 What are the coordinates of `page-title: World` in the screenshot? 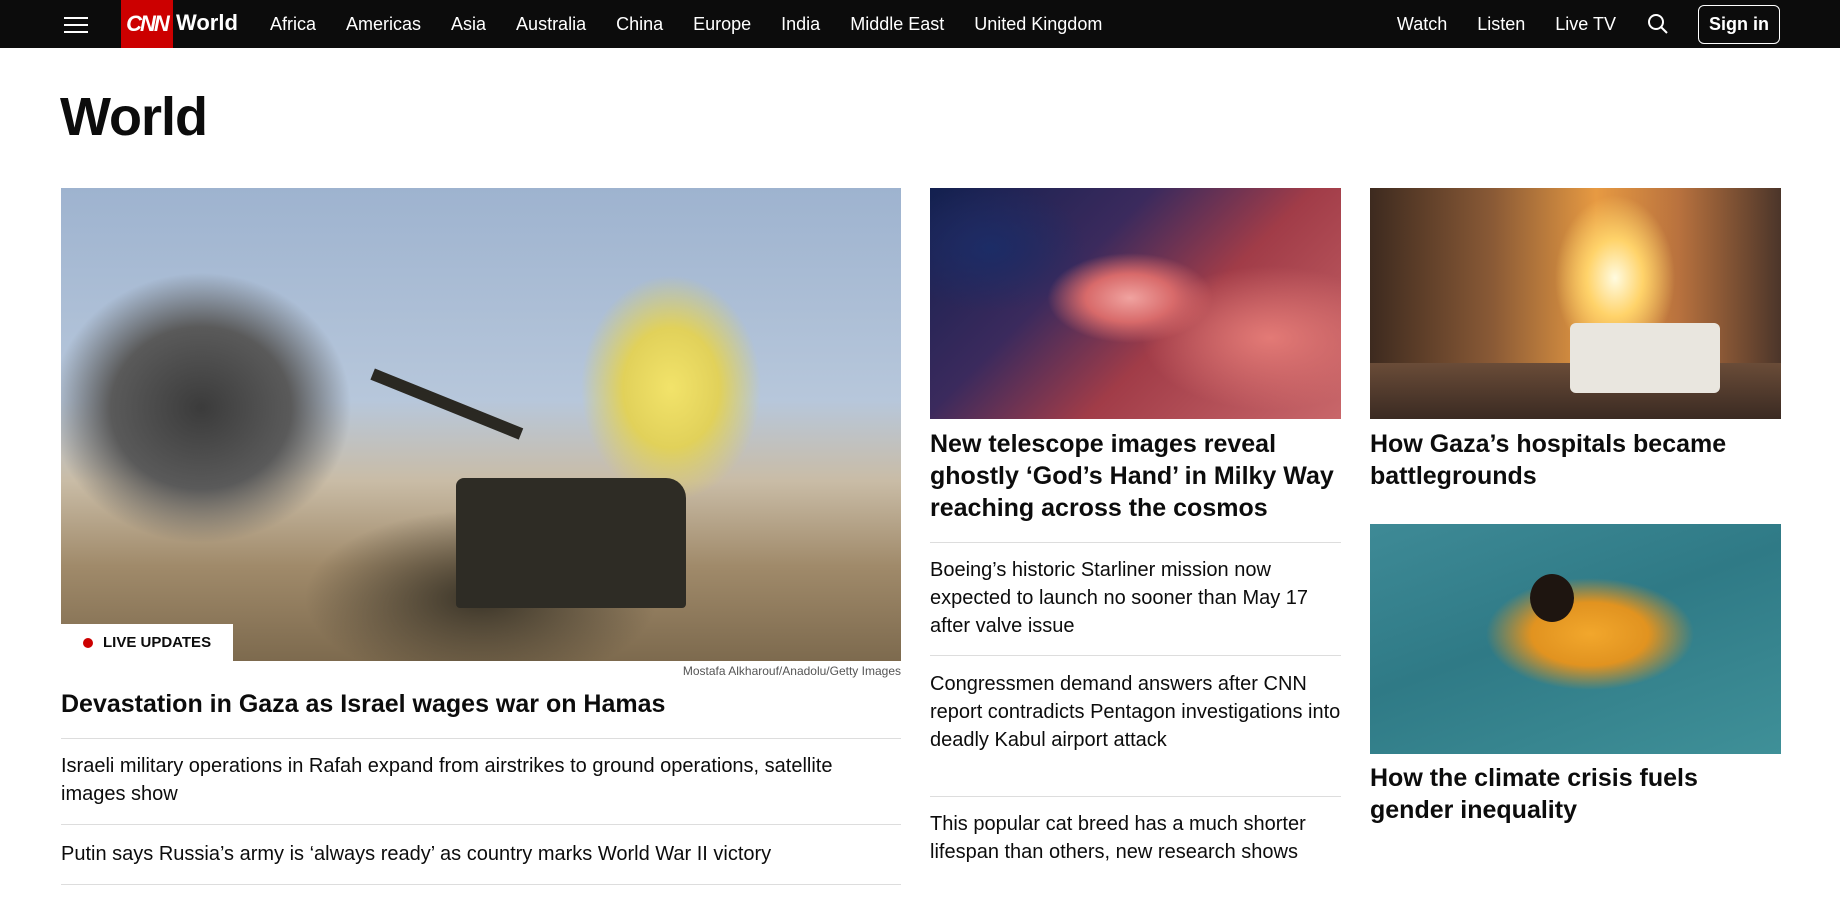 It's located at (134, 117).